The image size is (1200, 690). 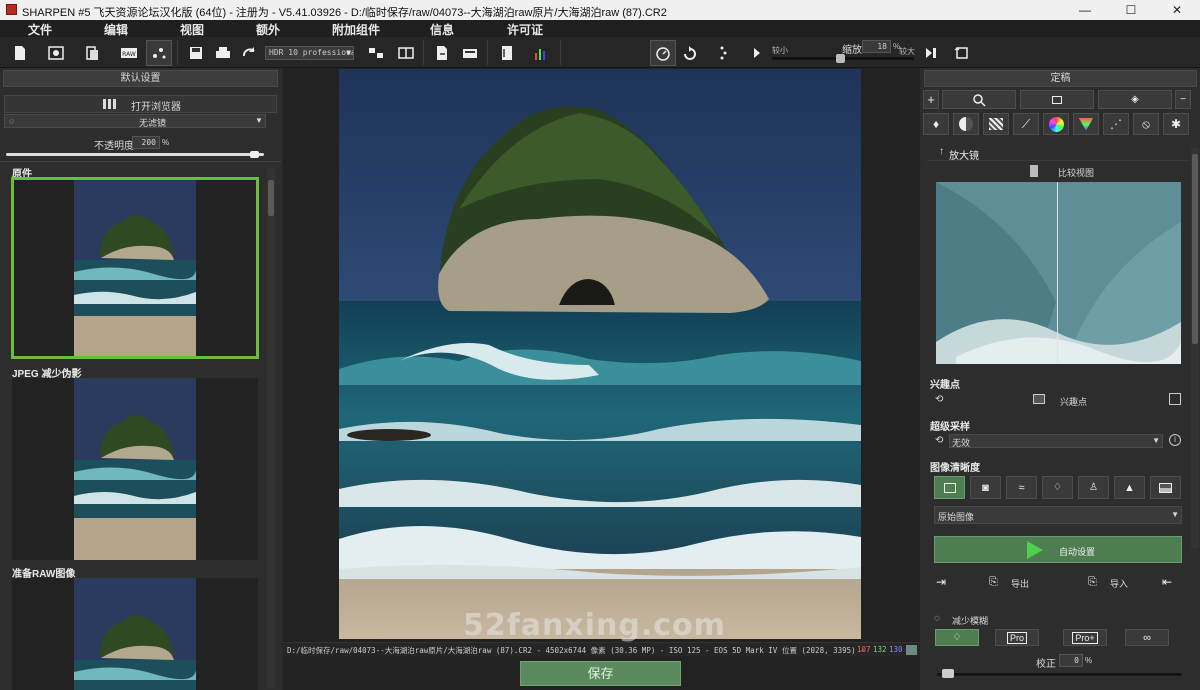 What do you see at coordinates (268, 29) in the screenshot?
I see `menu-extra: 额外` at bounding box center [268, 29].